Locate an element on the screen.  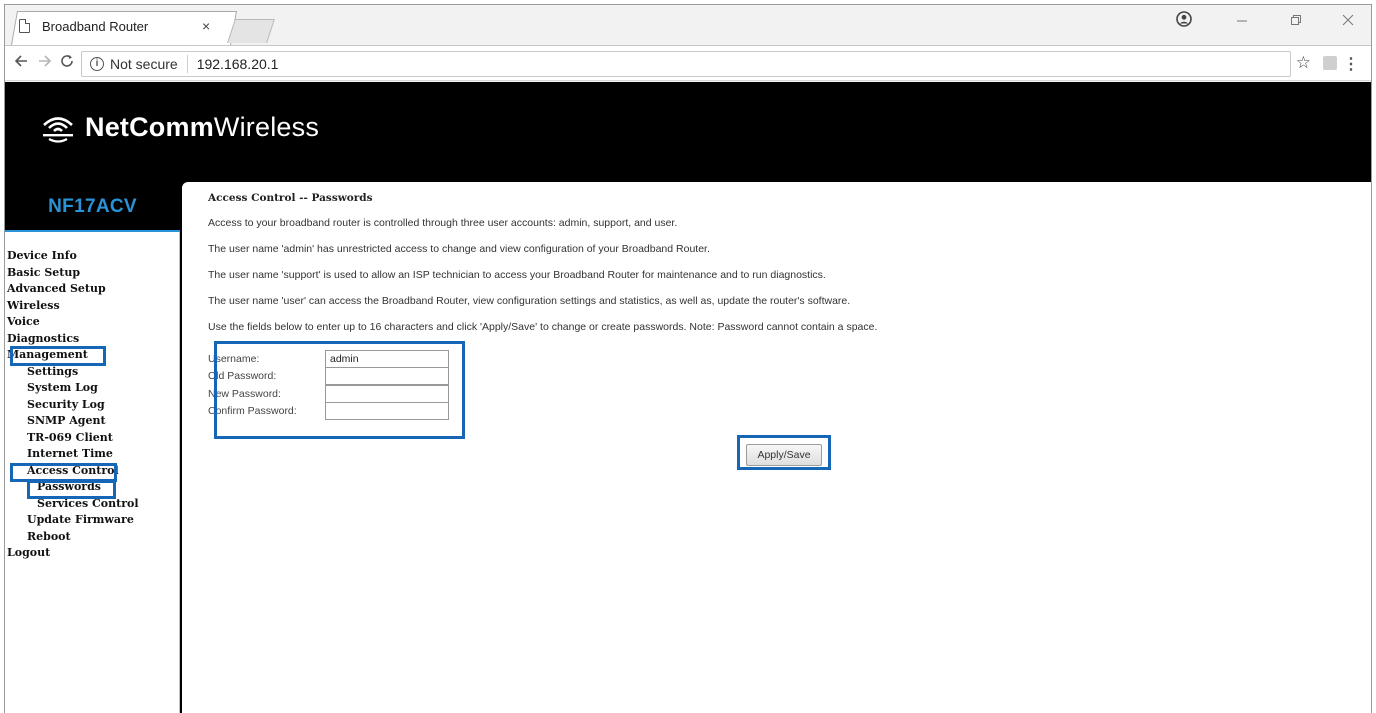
sidebar-item-update-firmware: Update Firmware is located at coordinates (91, 520).